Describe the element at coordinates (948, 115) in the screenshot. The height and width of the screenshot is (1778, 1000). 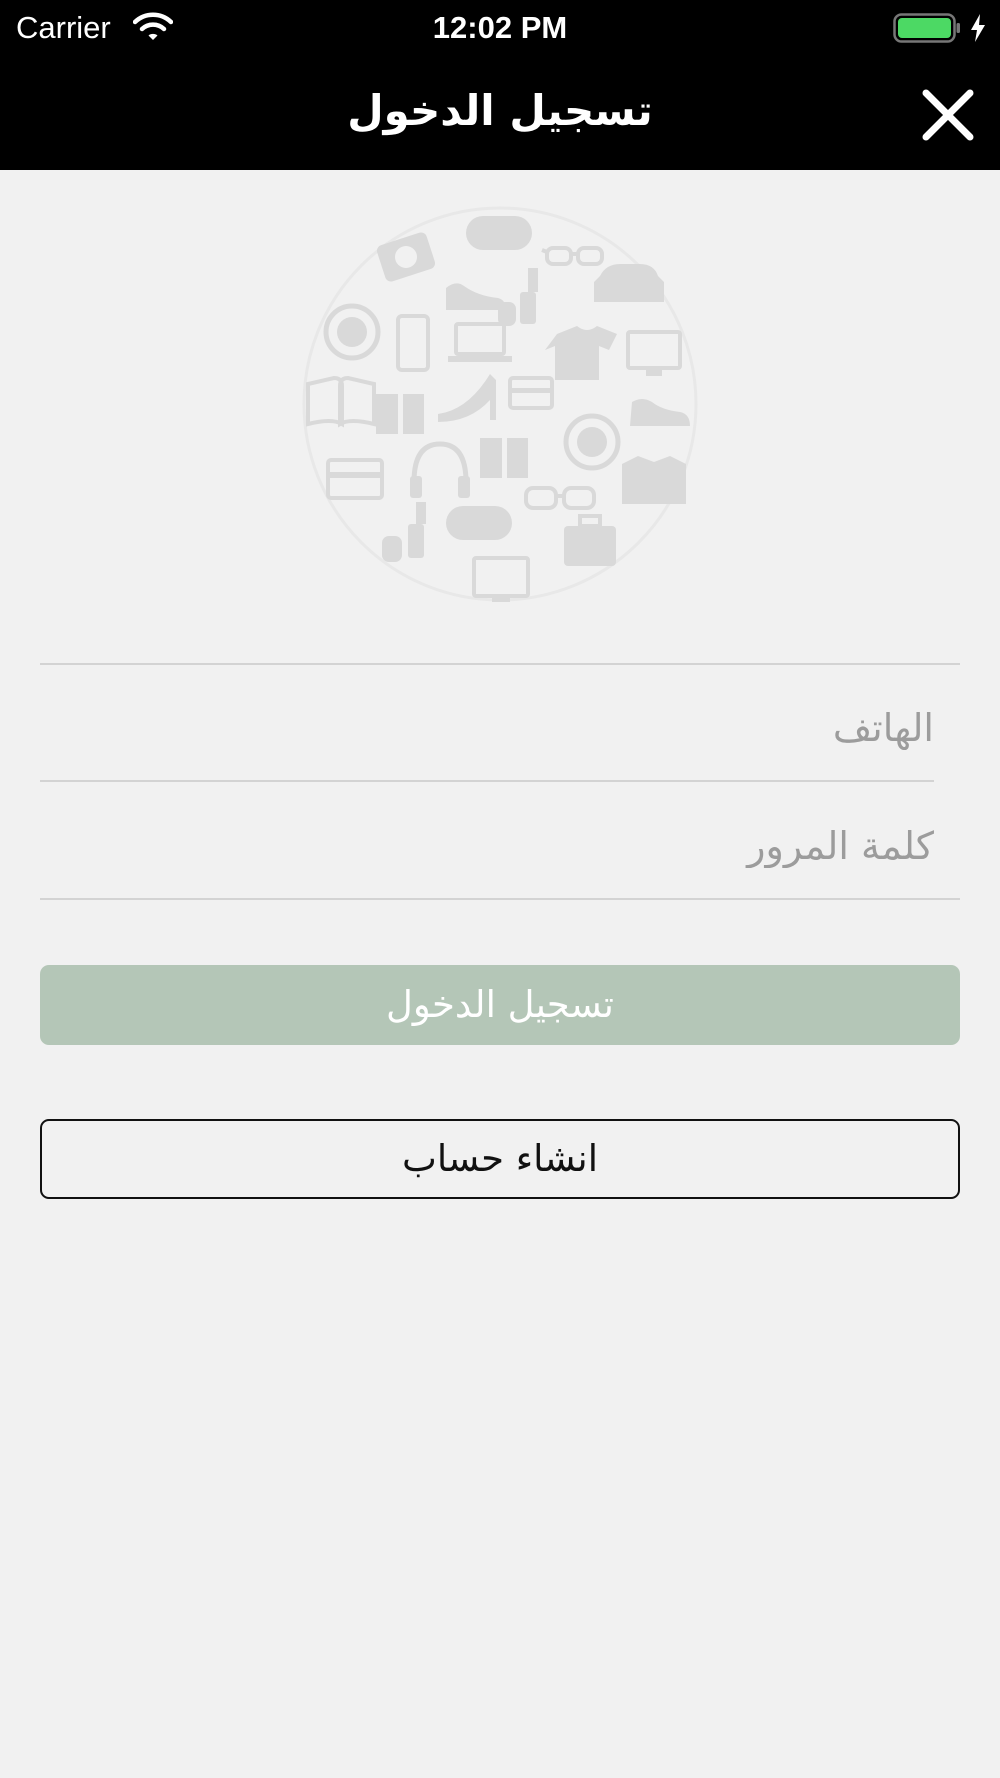
I see `close-icon` at that location.